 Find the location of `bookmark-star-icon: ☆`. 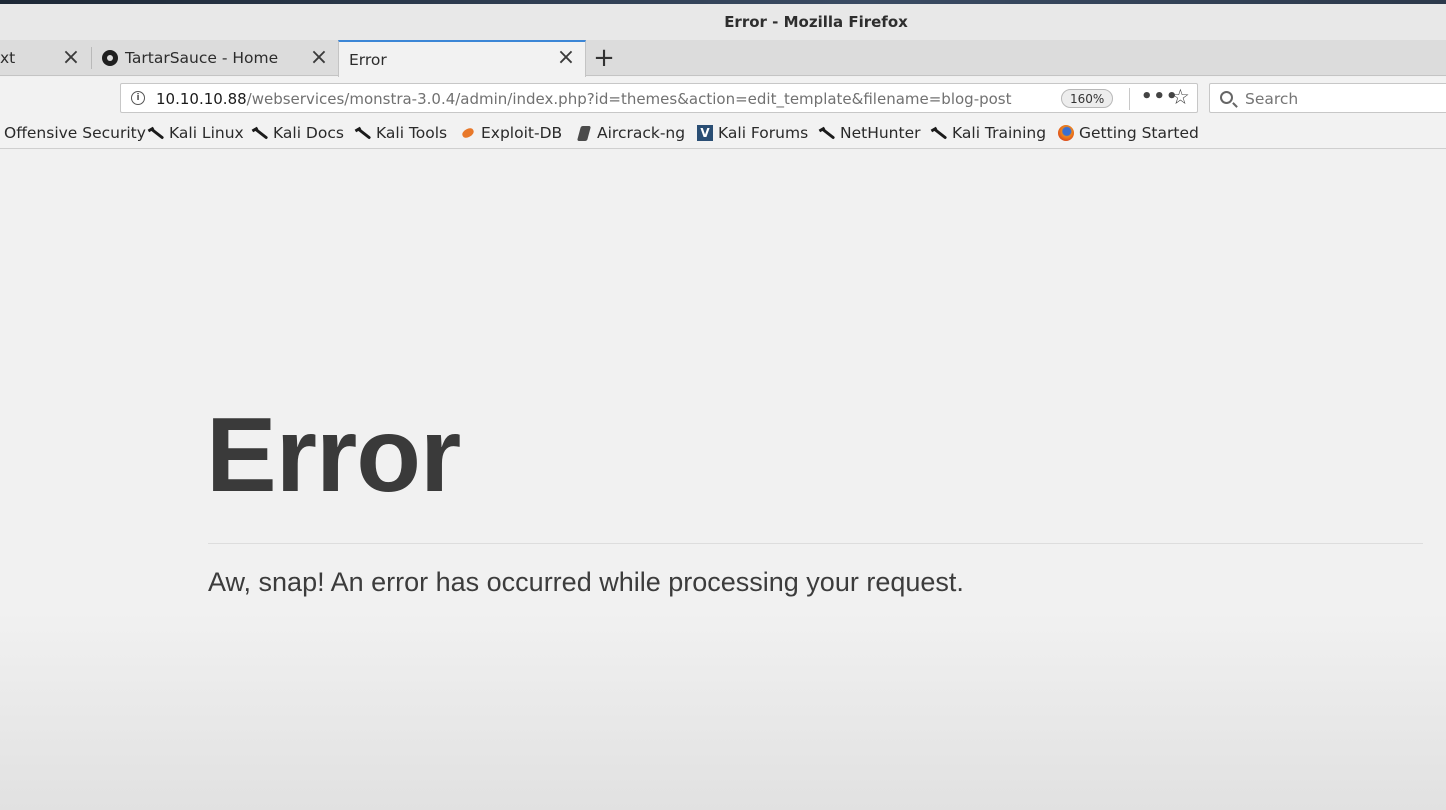

bookmark-star-icon: ☆ is located at coordinates (1180, 97).